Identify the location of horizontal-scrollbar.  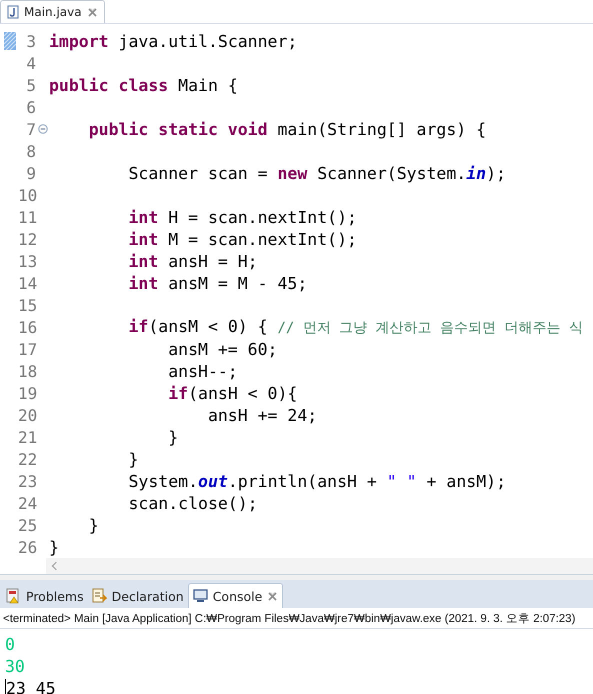
(319, 566).